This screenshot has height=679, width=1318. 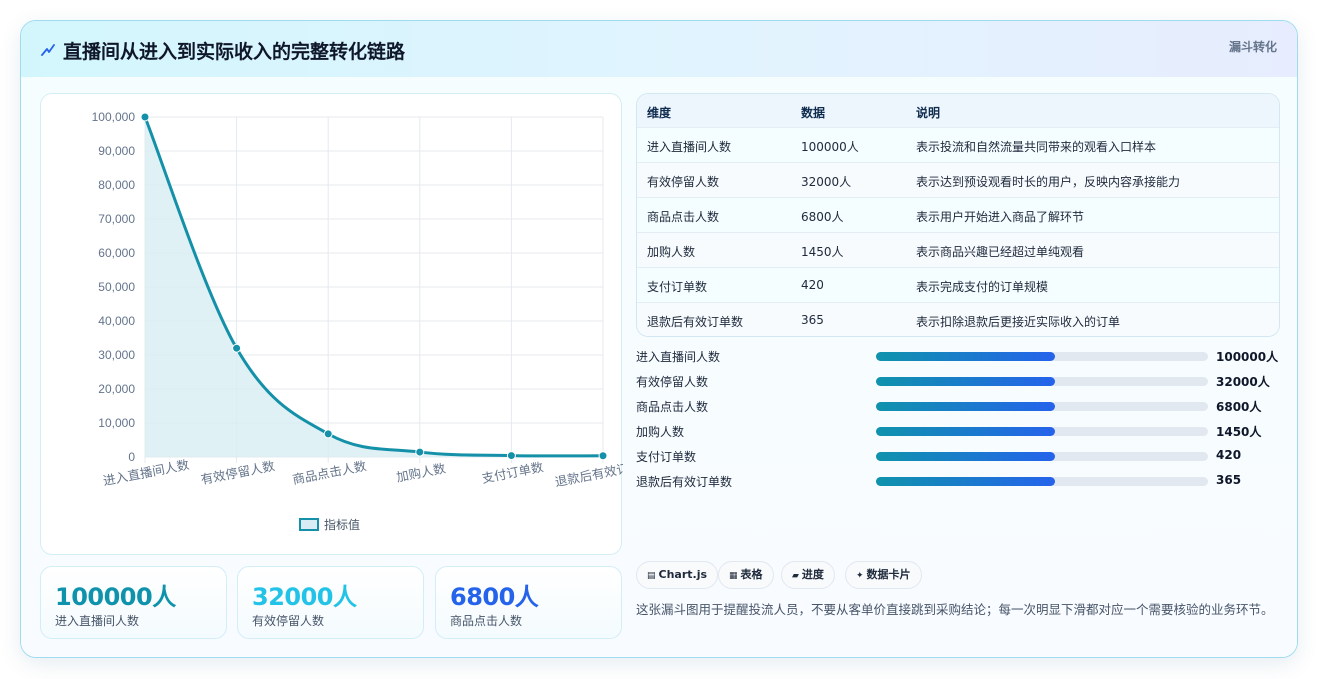 I want to click on legend-swatch, so click(x=309, y=524).